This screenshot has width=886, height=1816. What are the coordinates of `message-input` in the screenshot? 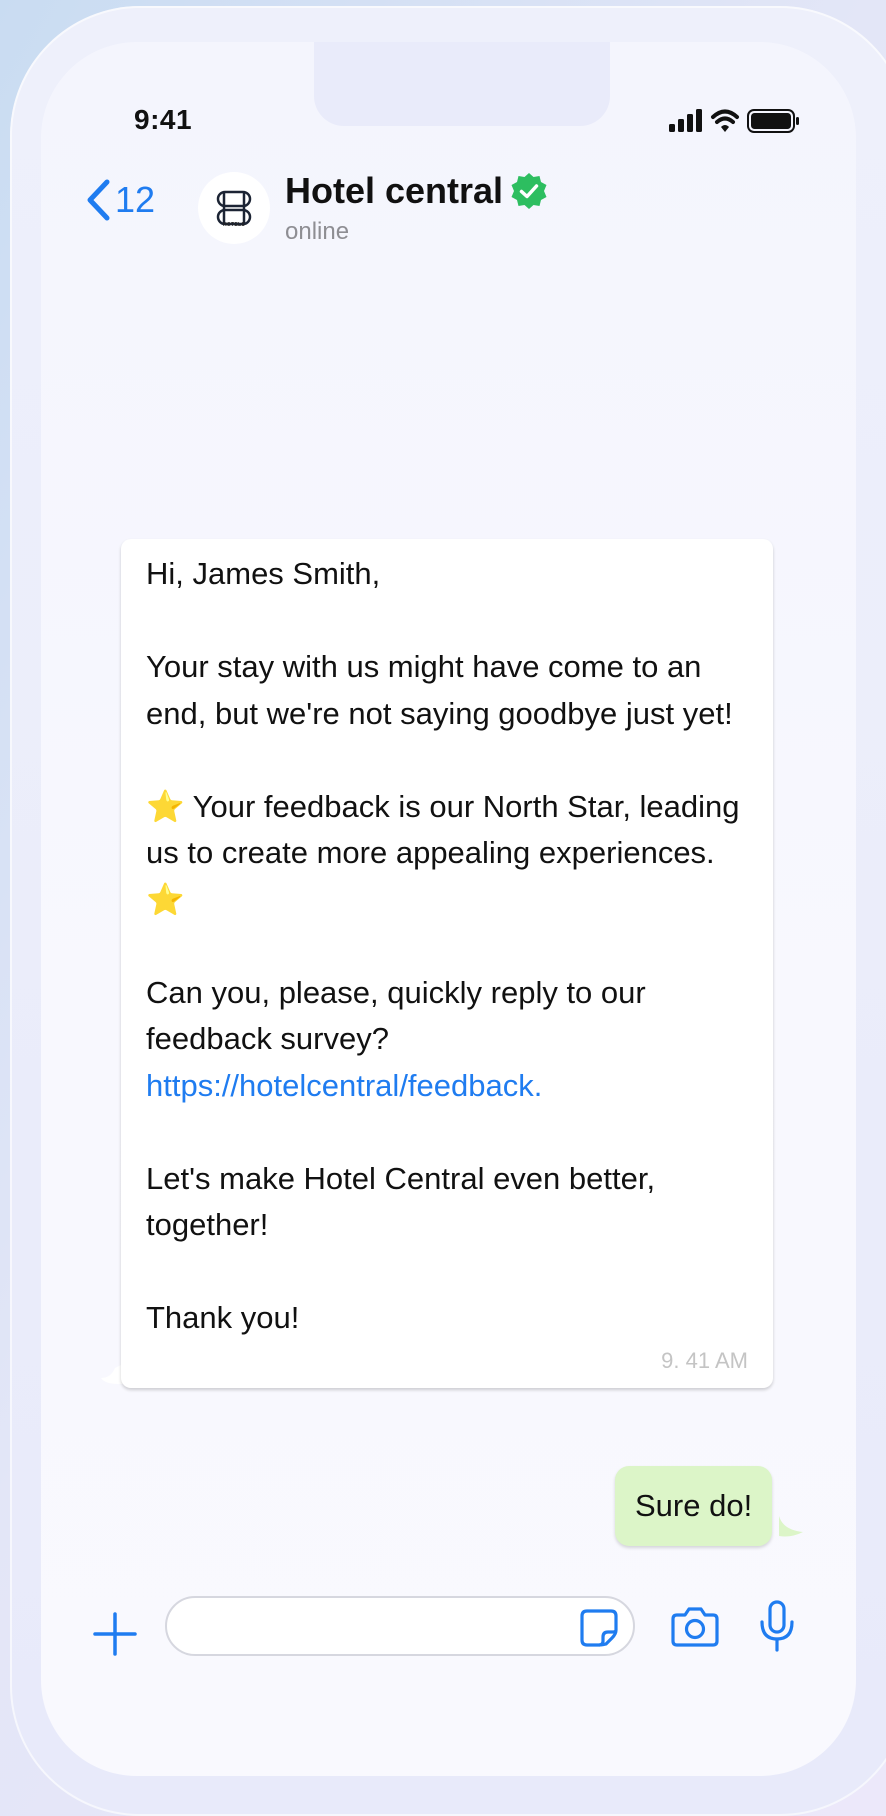 It's located at (400, 1626).